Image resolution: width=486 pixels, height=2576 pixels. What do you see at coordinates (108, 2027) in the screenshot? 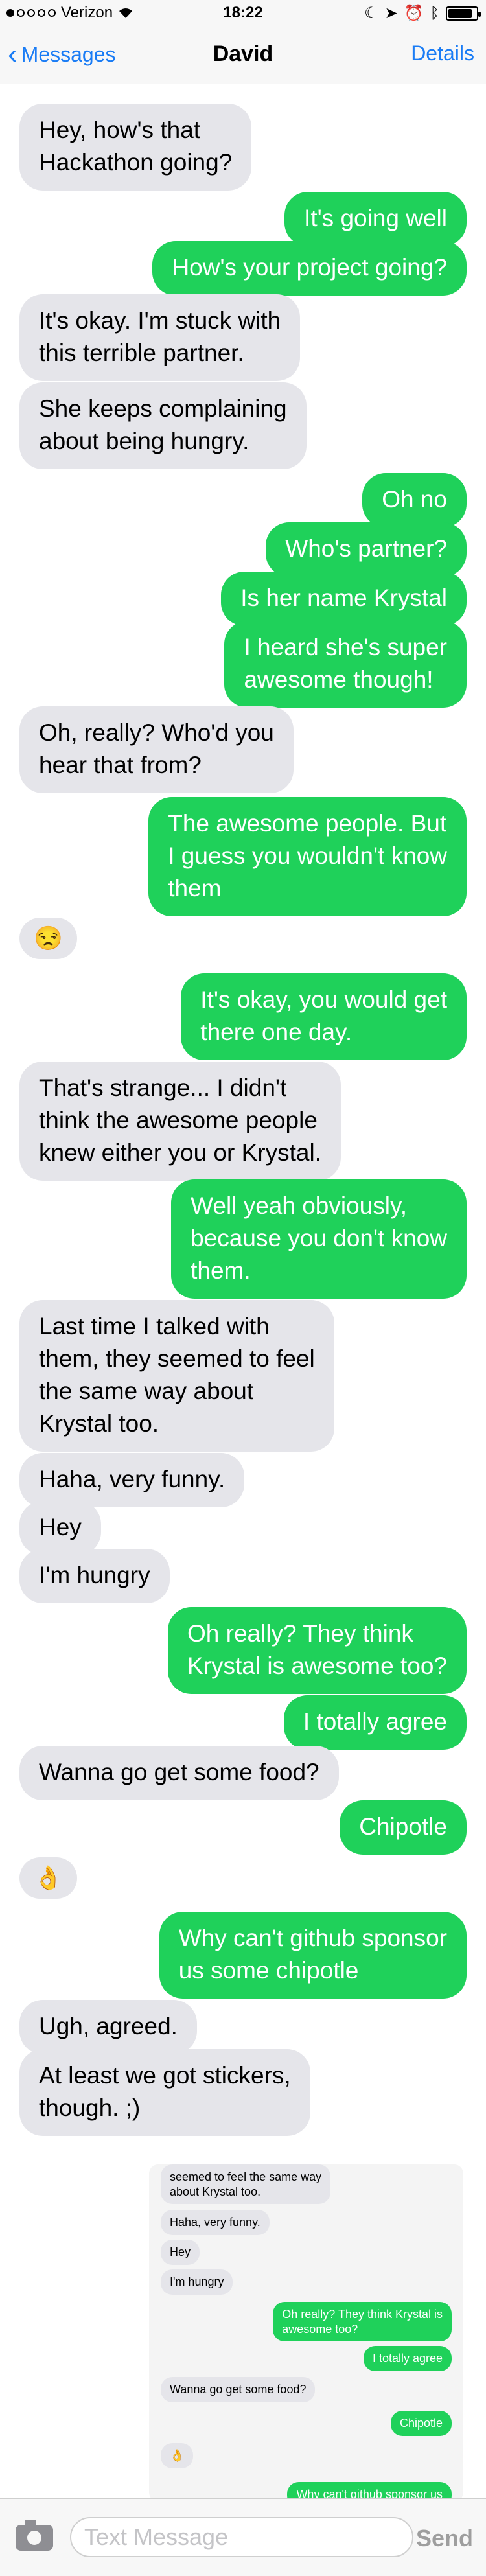
I see `message-bubble: Ugh, agreed.` at bounding box center [108, 2027].